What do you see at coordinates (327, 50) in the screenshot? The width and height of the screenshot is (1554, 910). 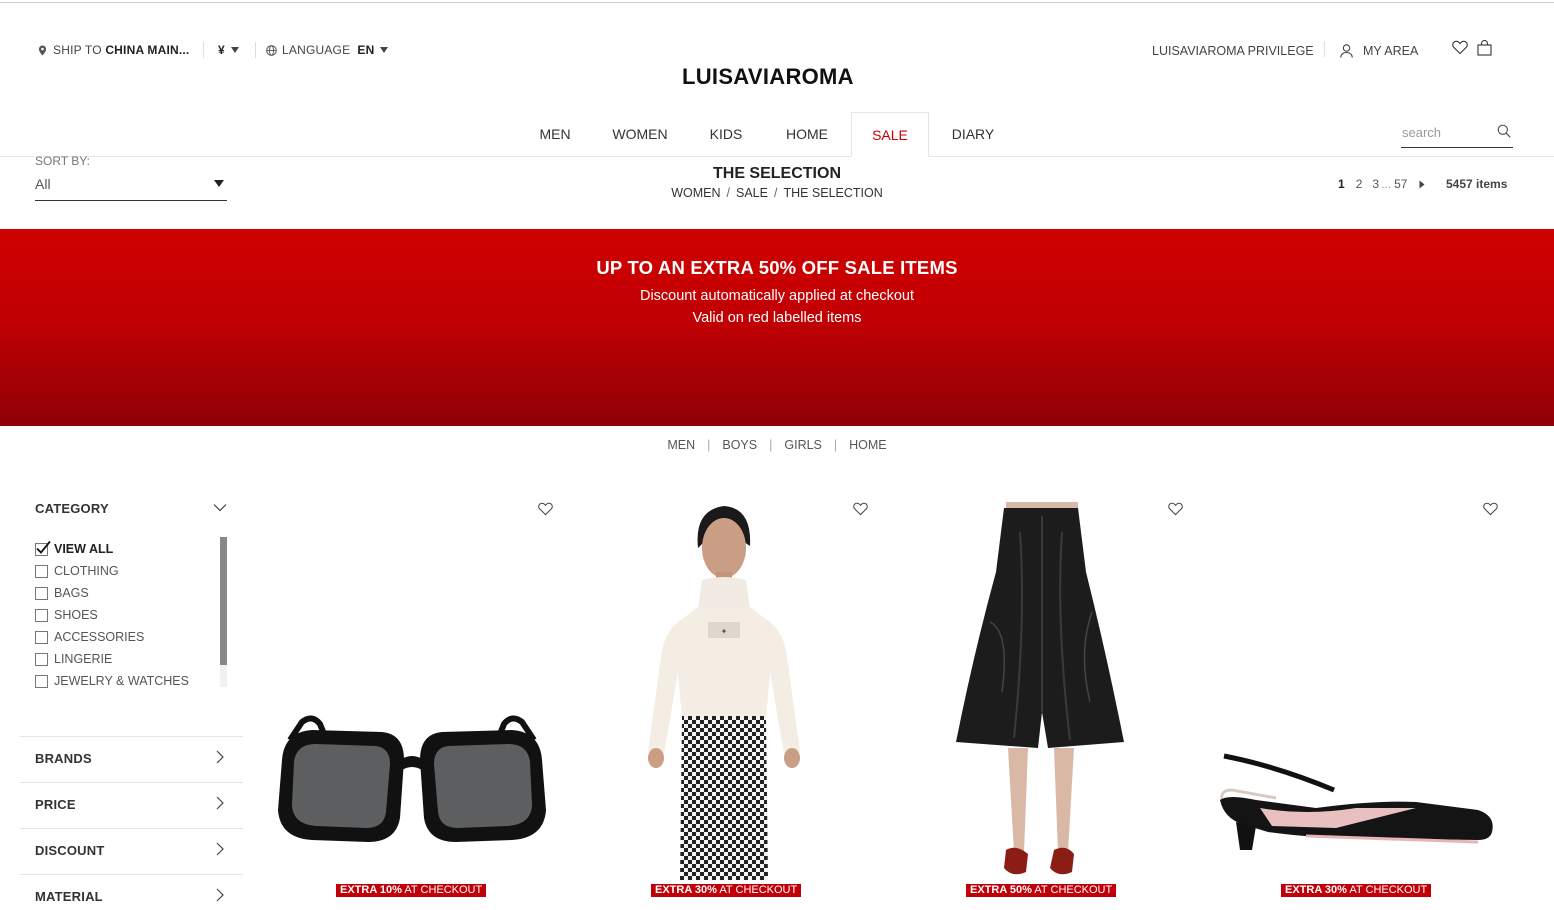 I see `language-selector: LANGUAGE EN` at bounding box center [327, 50].